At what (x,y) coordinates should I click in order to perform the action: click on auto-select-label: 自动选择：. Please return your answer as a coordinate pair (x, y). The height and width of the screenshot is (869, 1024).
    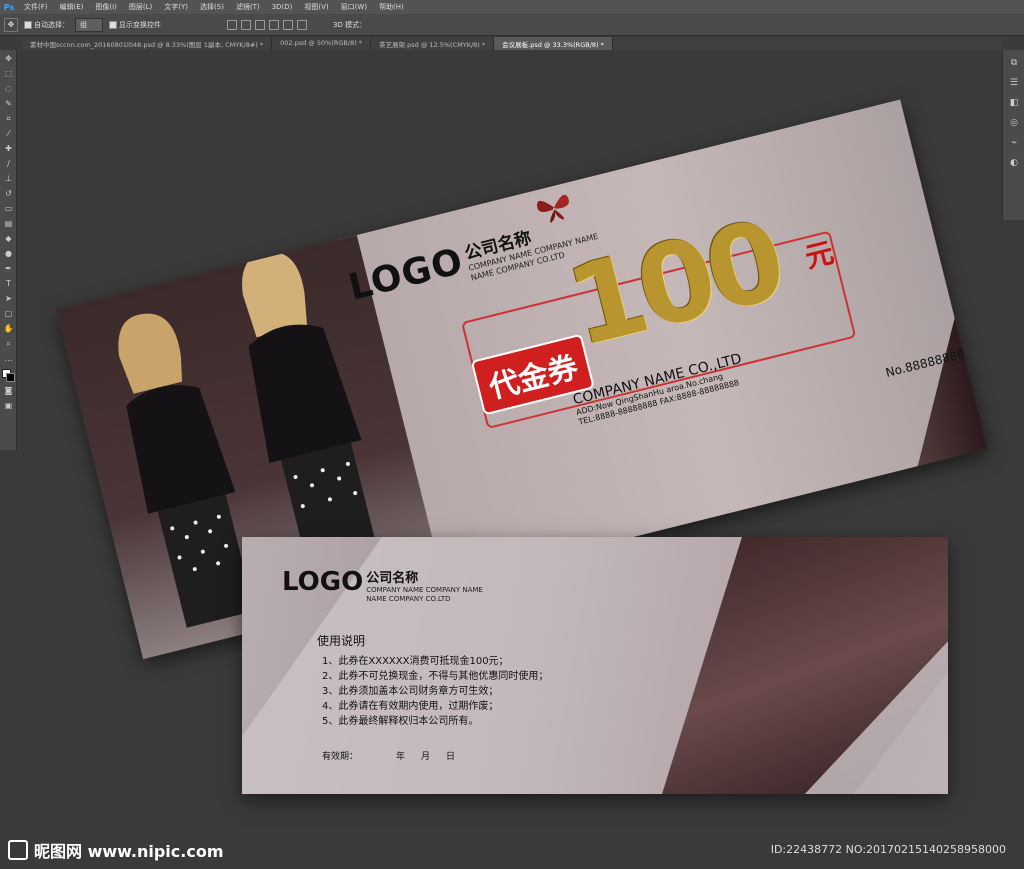
    Looking at the image, I should click on (51, 24).